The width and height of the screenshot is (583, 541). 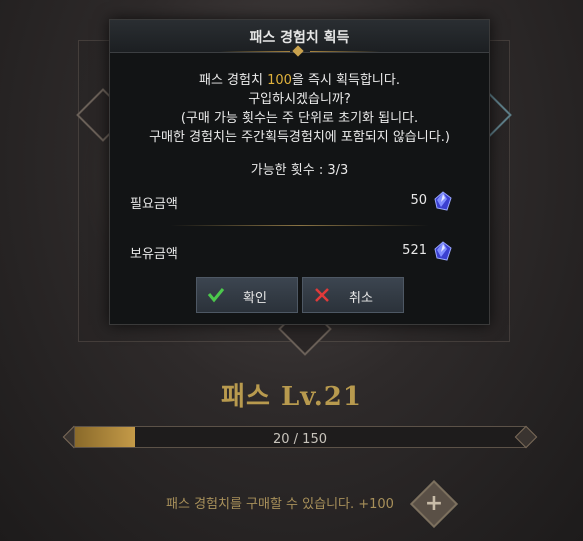 I want to click on available-count: 가능한 횟수 : 3/3, so click(x=299, y=170).